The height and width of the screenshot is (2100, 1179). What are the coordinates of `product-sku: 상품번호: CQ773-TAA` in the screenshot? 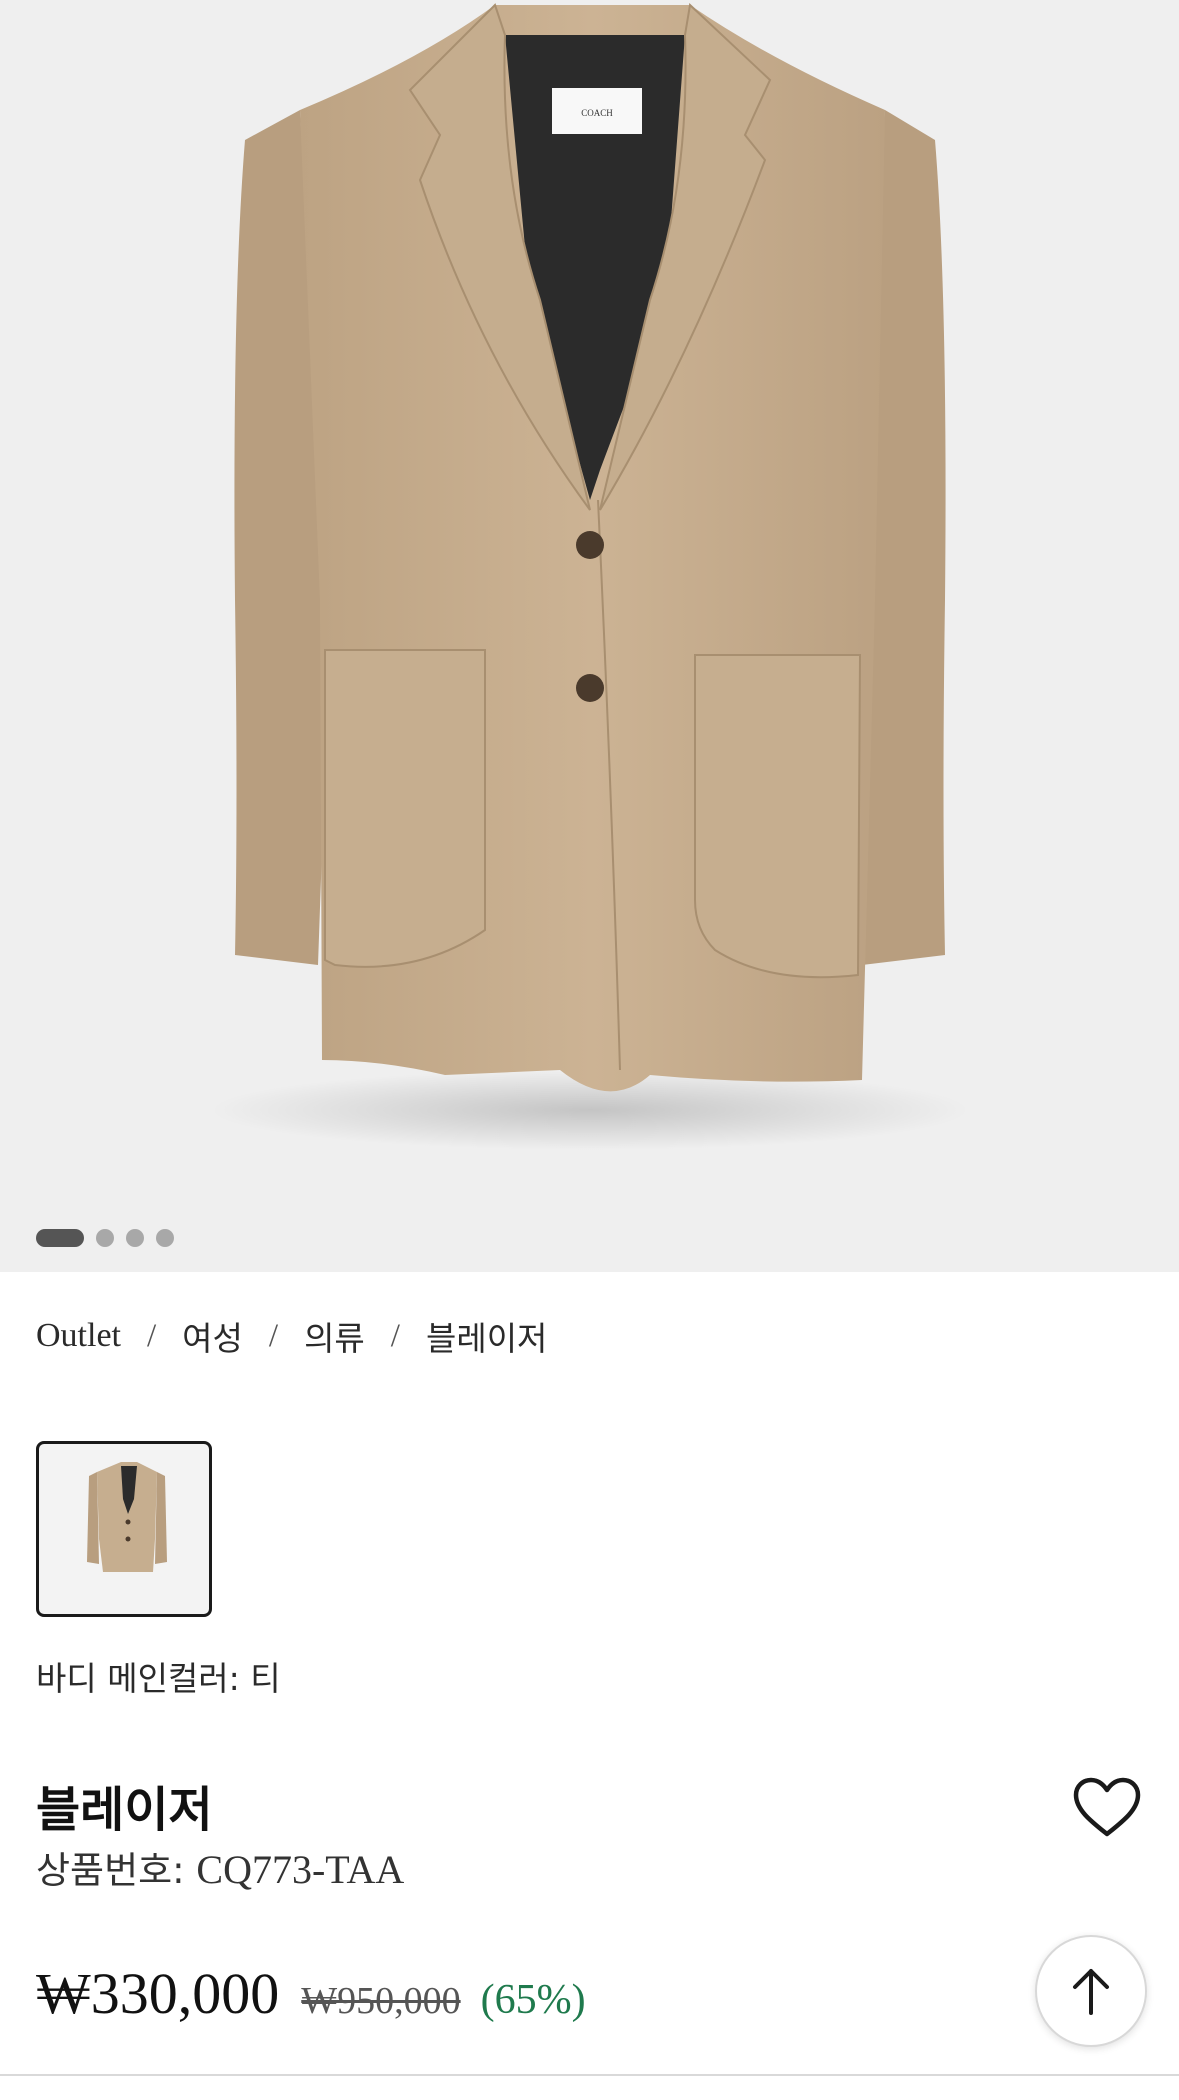 It's located at (220, 1867).